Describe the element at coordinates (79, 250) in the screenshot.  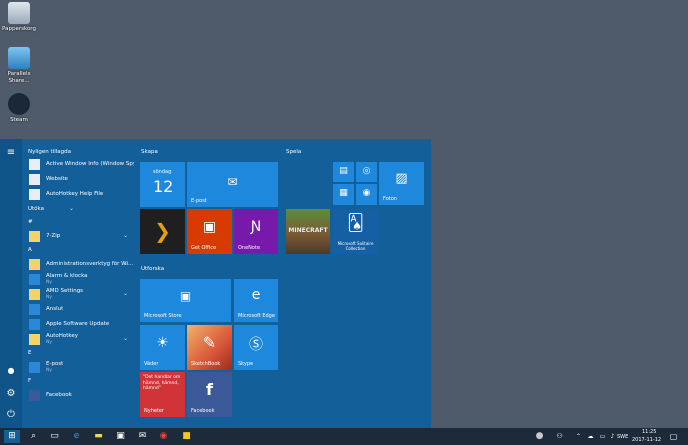
I see `section-letter: A` at that location.